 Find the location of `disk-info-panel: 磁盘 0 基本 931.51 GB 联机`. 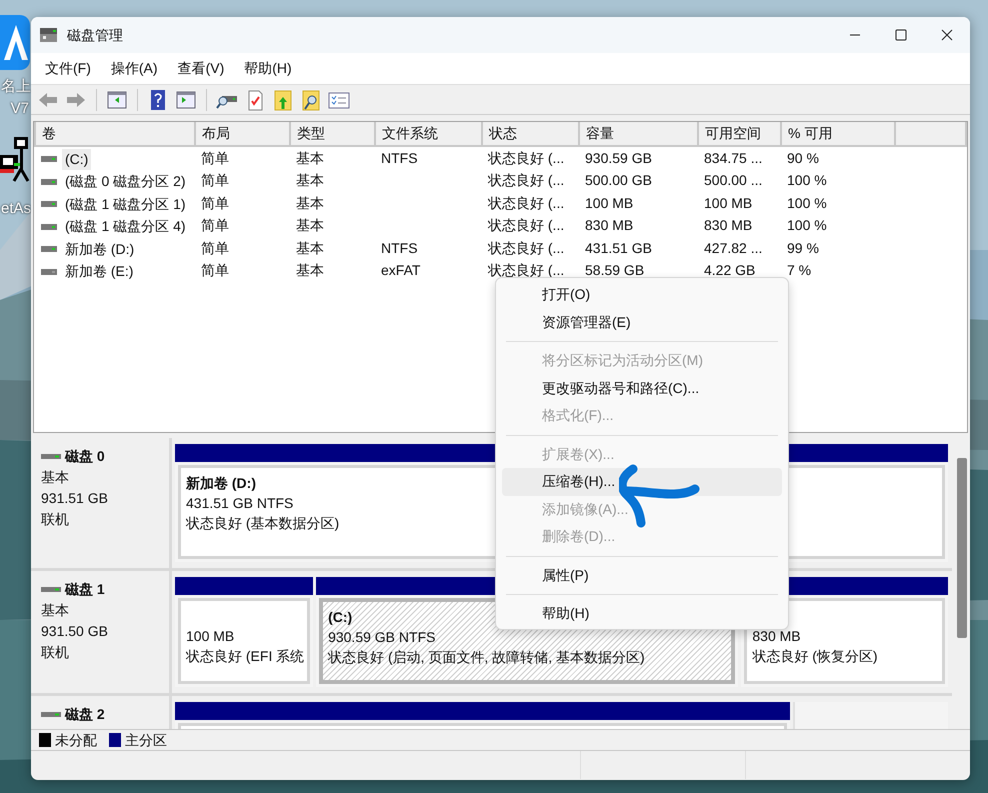

disk-info-panel: 磁盘 0 基本 931.51 GB 联机 is located at coordinates (101, 503).